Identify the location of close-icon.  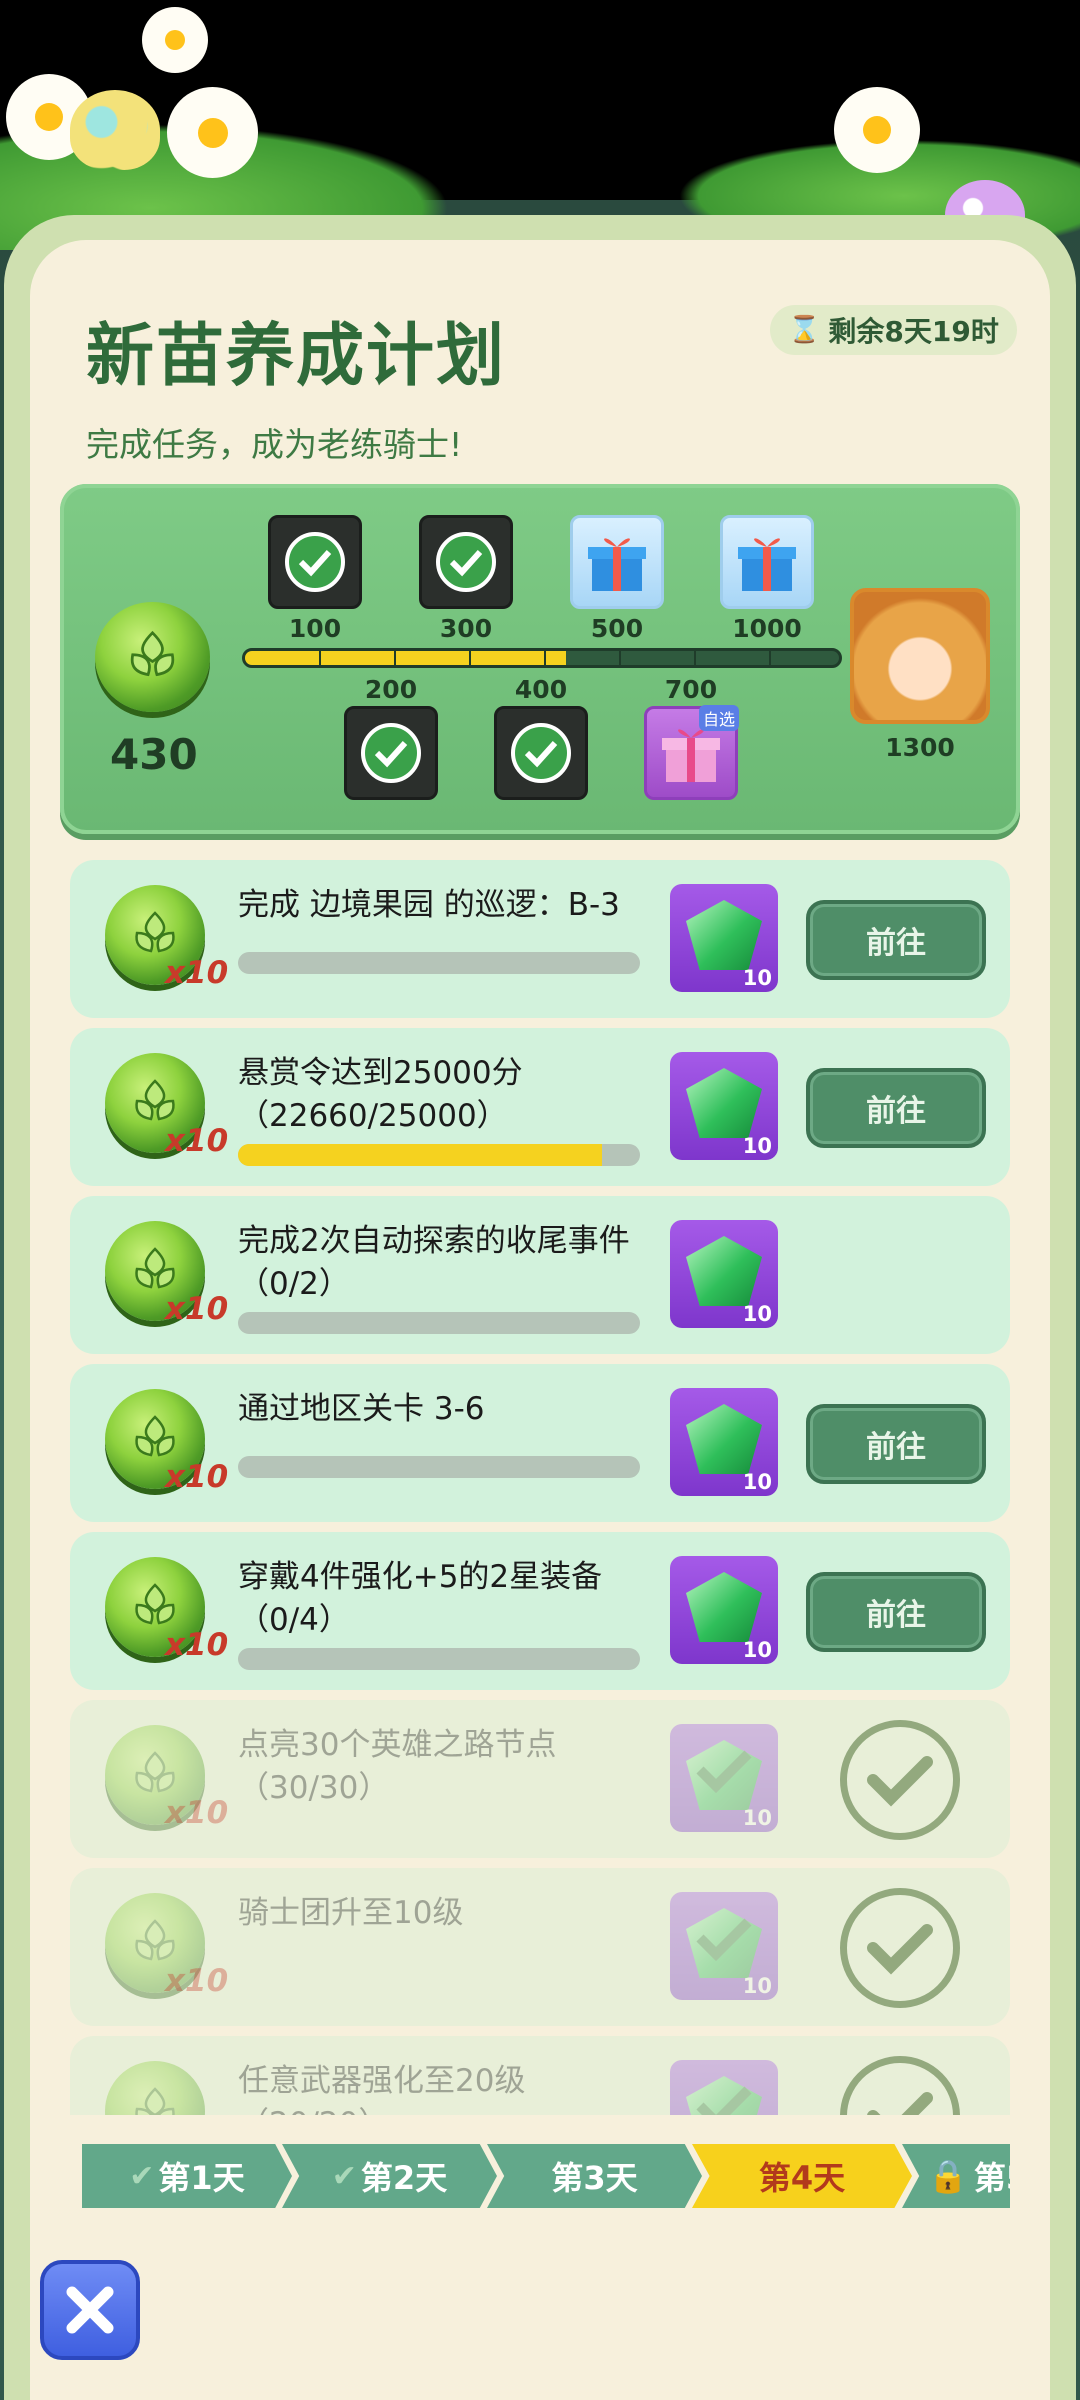
(90, 2310).